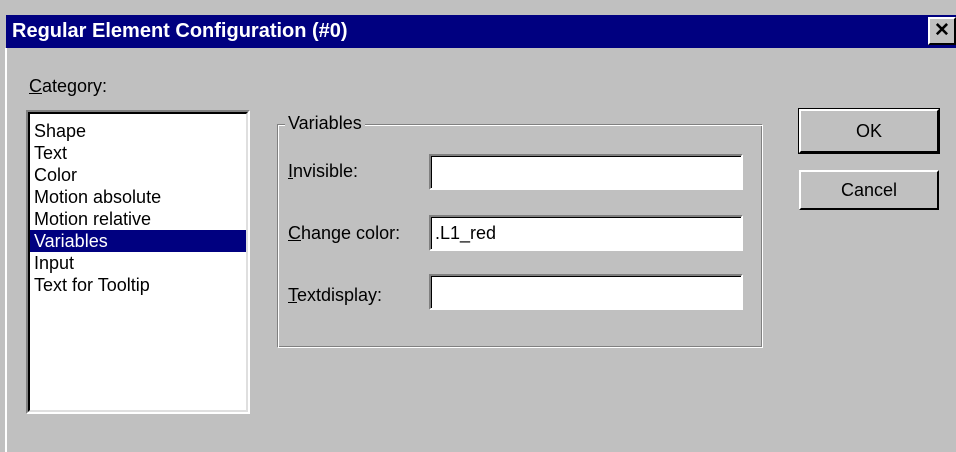  I want to click on dialog-left-border, so click(6, 250).